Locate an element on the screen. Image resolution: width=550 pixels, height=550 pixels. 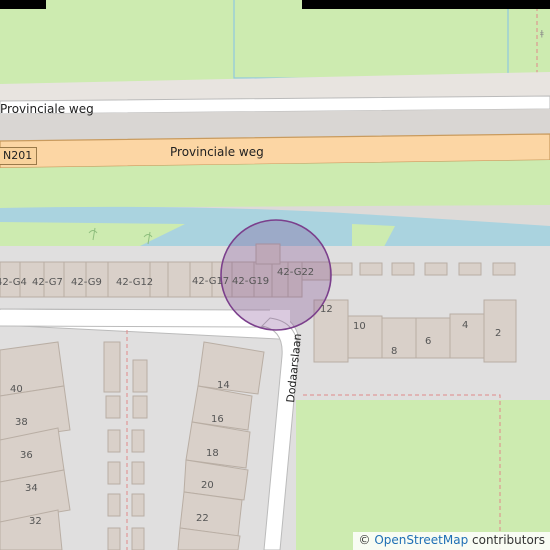
house-number: 42-G4 is located at coordinates (13, 282).